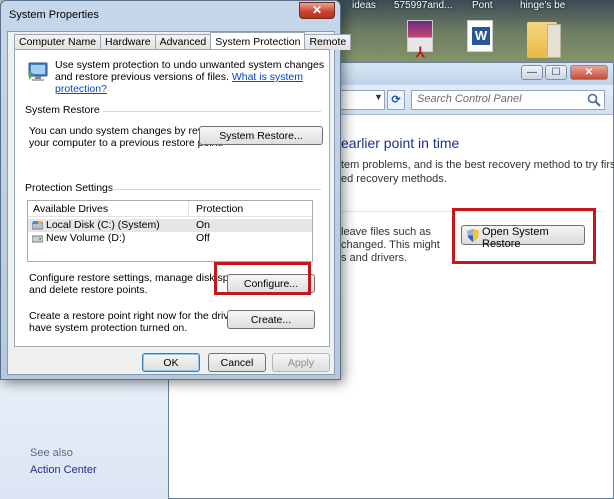 Image resolution: width=614 pixels, height=499 pixels. I want to click on desktop-icon-label: hinge's be, so click(543, 5).